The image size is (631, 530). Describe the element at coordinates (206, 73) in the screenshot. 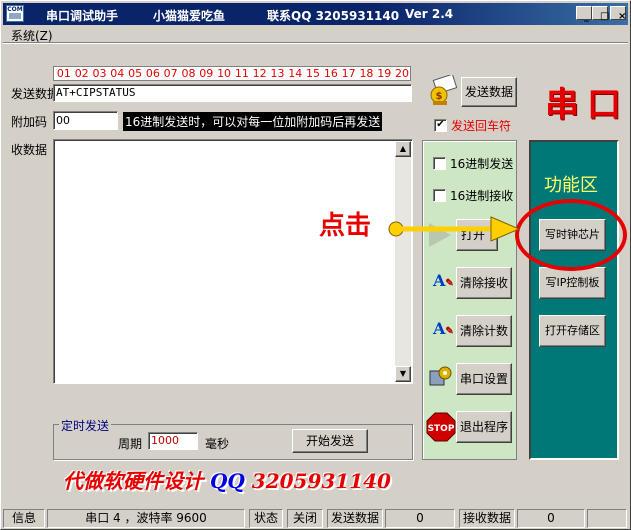

I see `byte-number: 09` at that location.